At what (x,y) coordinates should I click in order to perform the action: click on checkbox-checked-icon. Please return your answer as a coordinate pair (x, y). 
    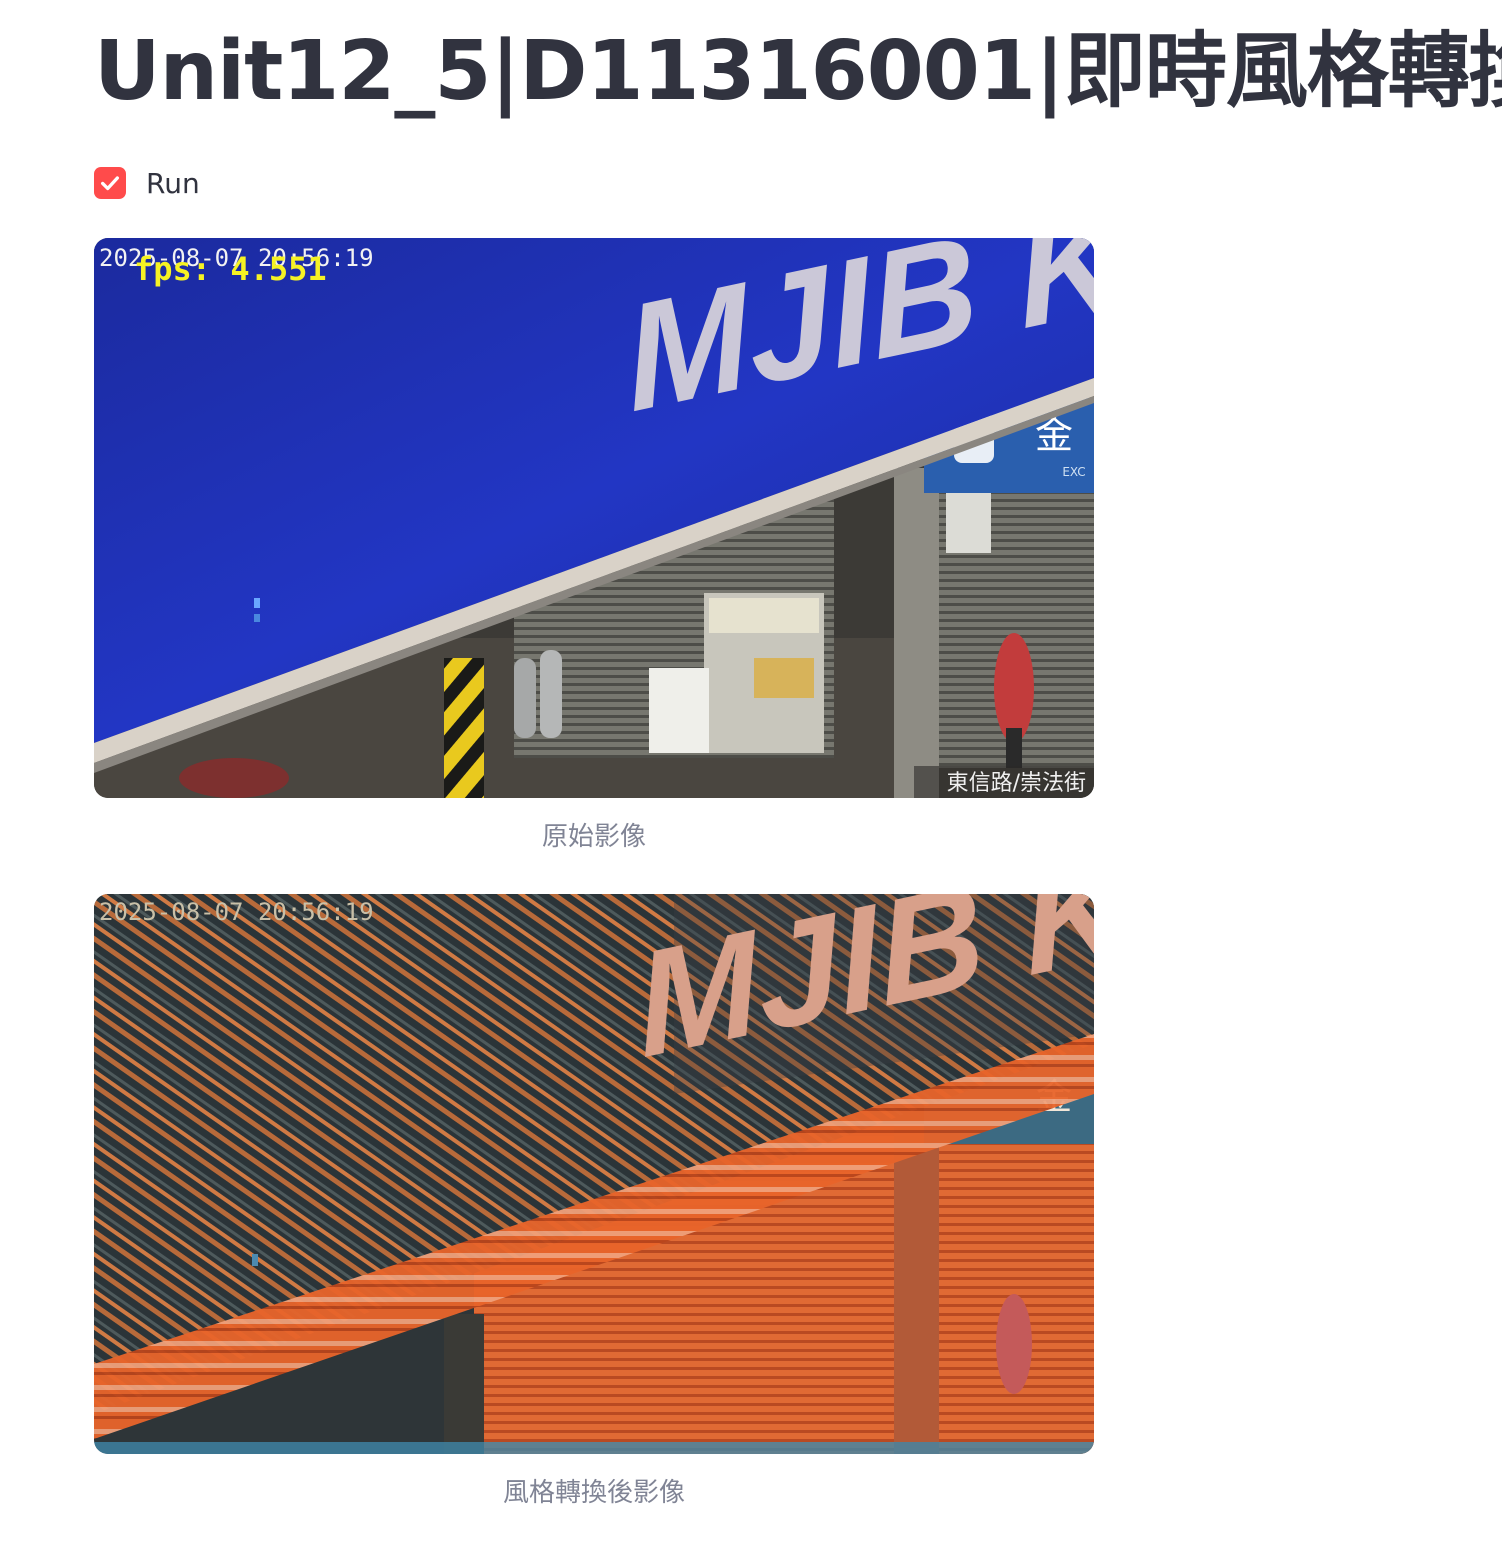
    Looking at the image, I should click on (110, 183).